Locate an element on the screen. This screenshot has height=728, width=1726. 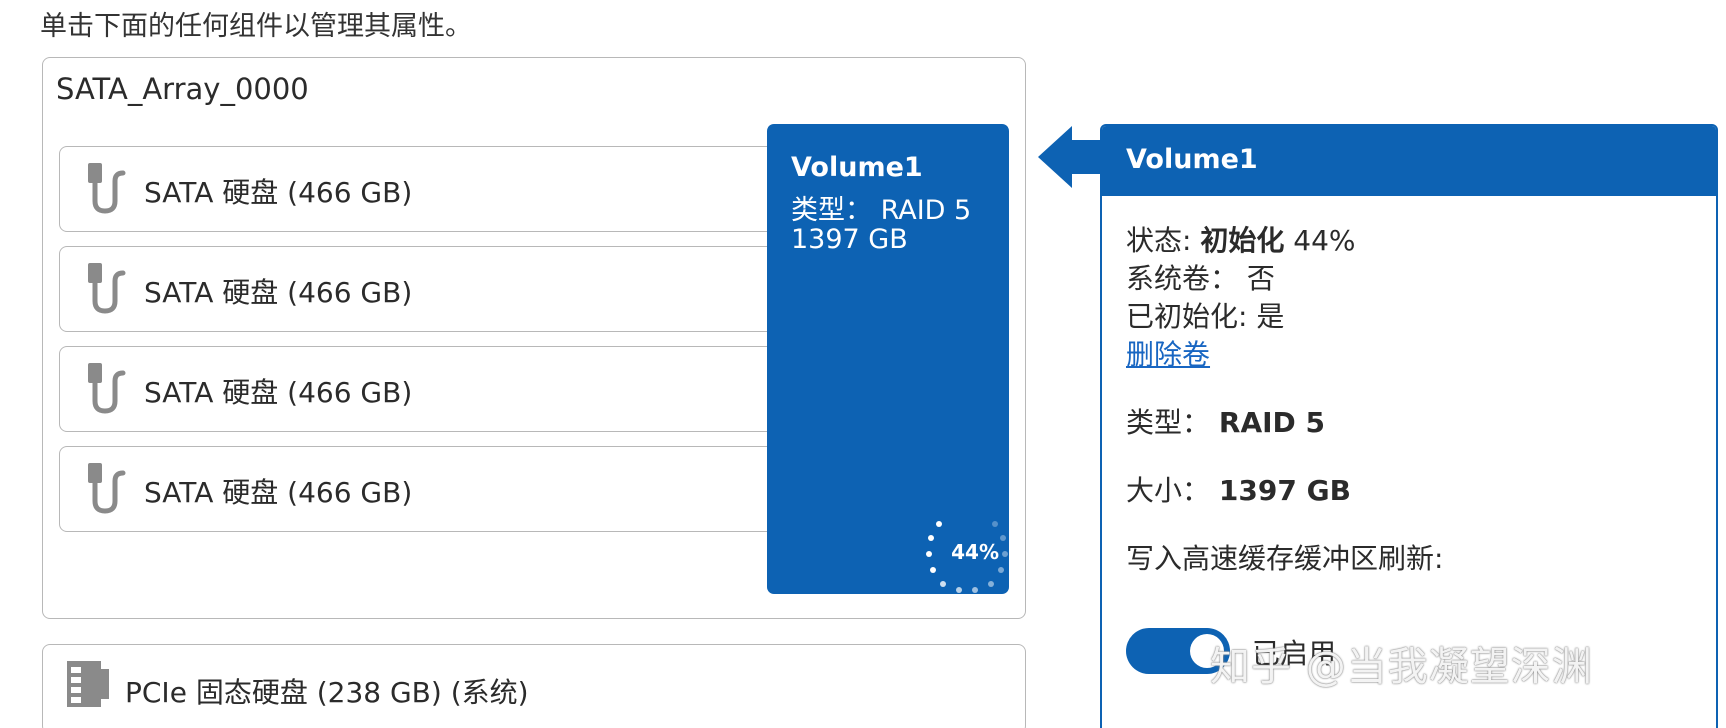
volume-block: Volume1 类型： RAID 5 1397 GB 44% is located at coordinates (888, 359).